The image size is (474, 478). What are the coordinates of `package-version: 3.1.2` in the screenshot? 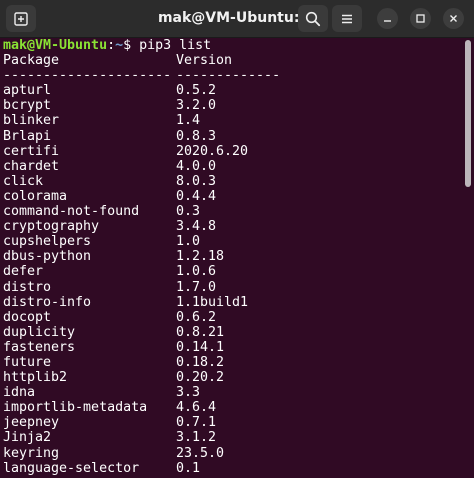 It's located at (196, 438).